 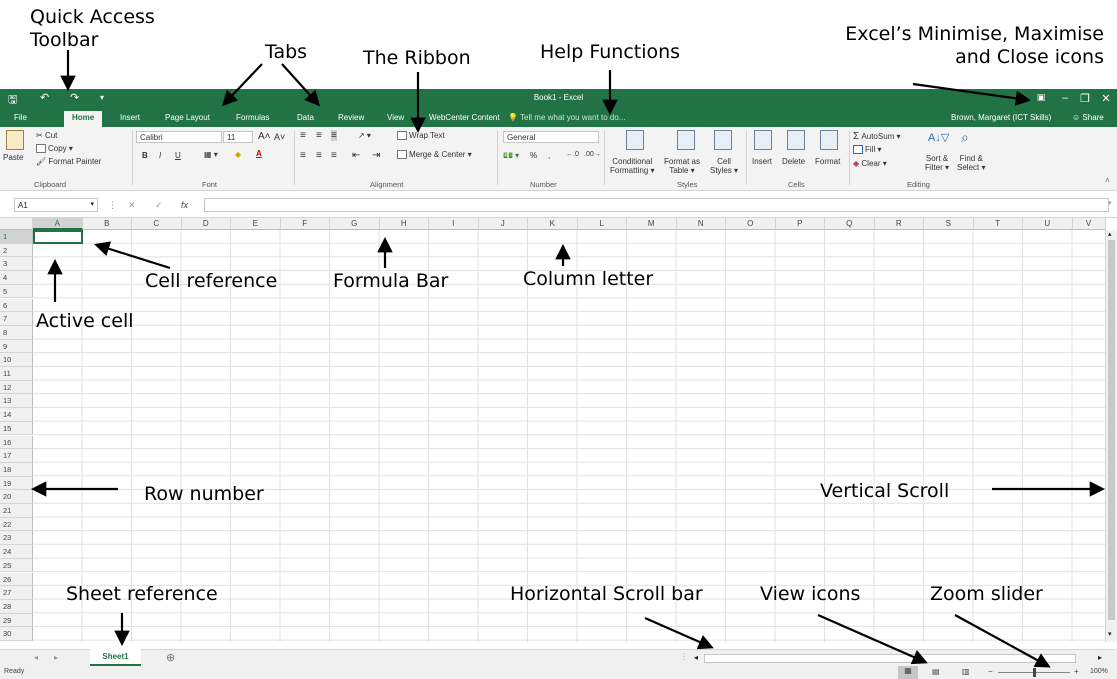 What do you see at coordinates (1002, 641) in the screenshot?
I see `arrow-zoom-slider` at bounding box center [1002, 641].